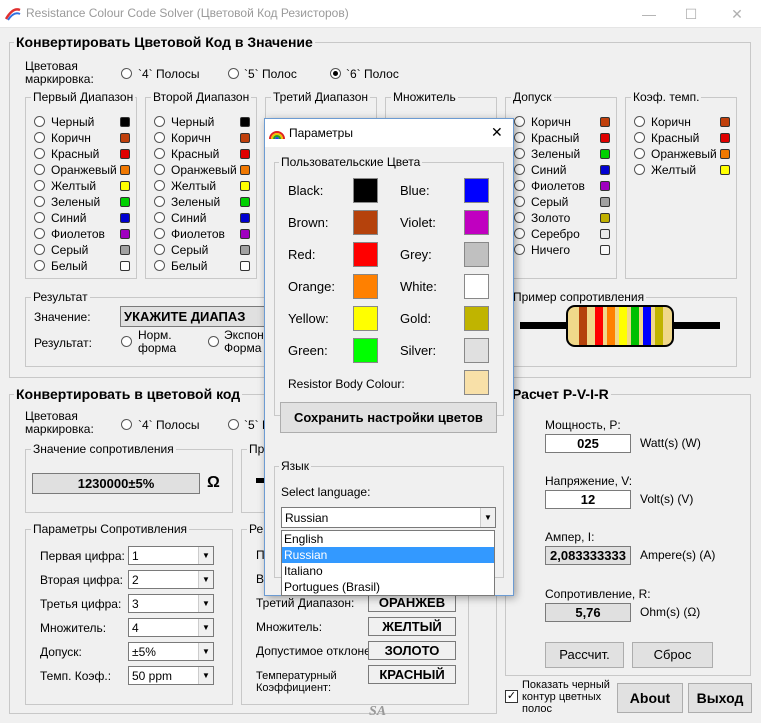  What do you see at coordinates (78, 234) in the screenshot?
I see `band1-label-7: Фиолетов` at bounding box center [78, 234].